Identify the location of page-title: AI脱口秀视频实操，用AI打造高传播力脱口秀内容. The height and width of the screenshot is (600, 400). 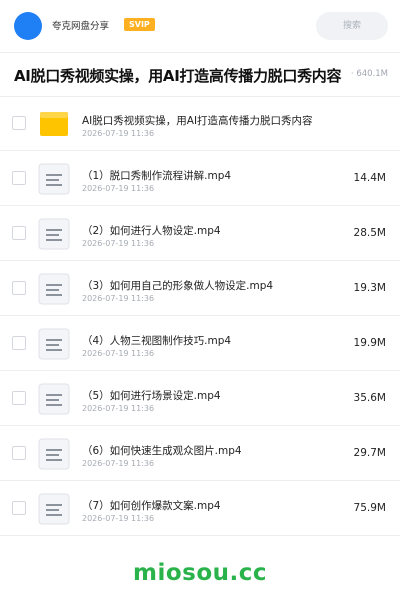
(178, 76).